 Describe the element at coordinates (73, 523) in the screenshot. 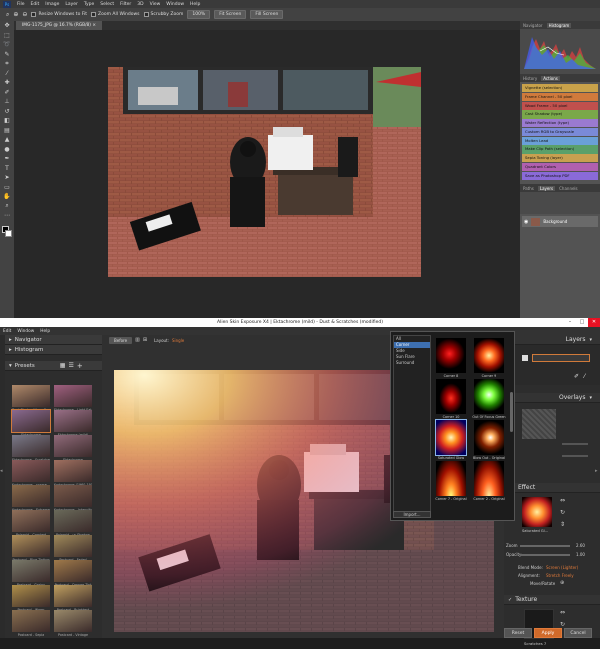

I see `preset-thumbnail: Polaroid - ur Shadow` at that location.